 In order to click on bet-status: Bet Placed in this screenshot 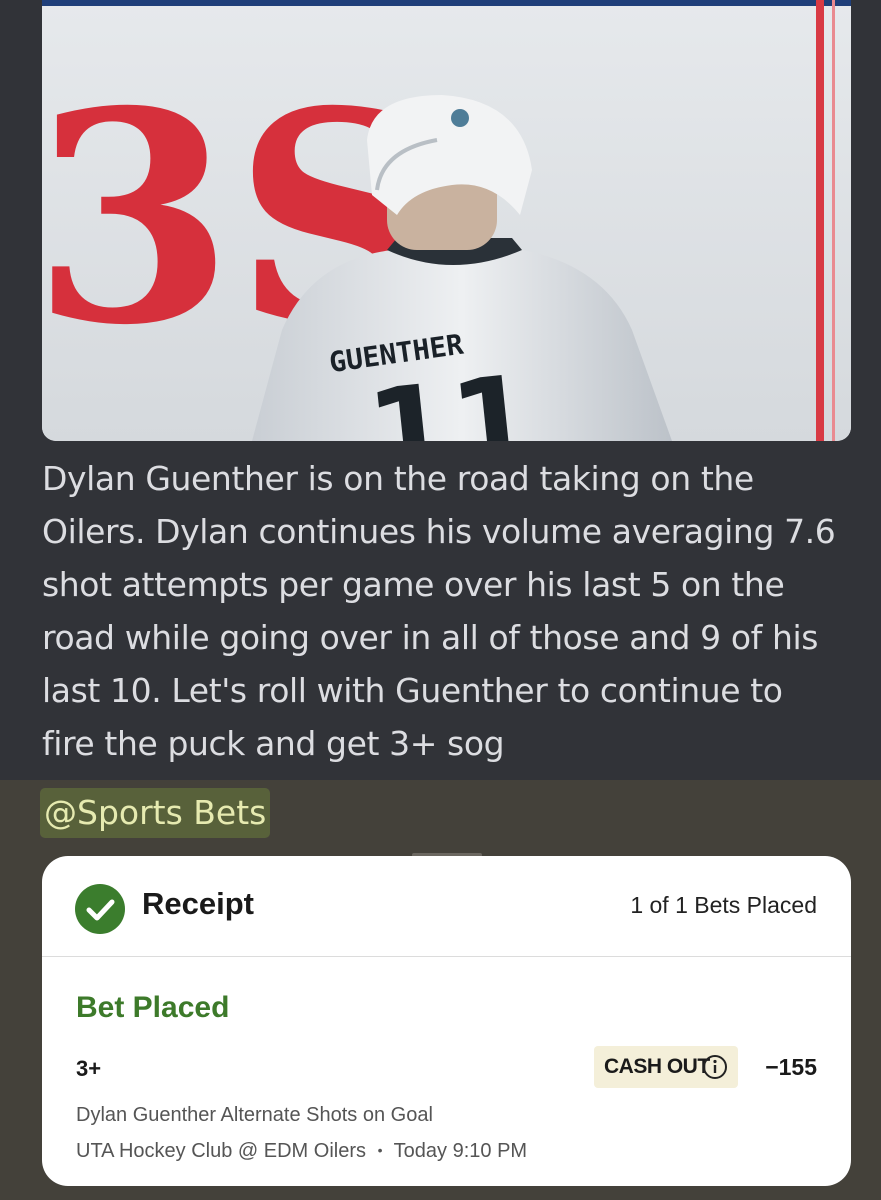, I will do `click(153, 1007)`.